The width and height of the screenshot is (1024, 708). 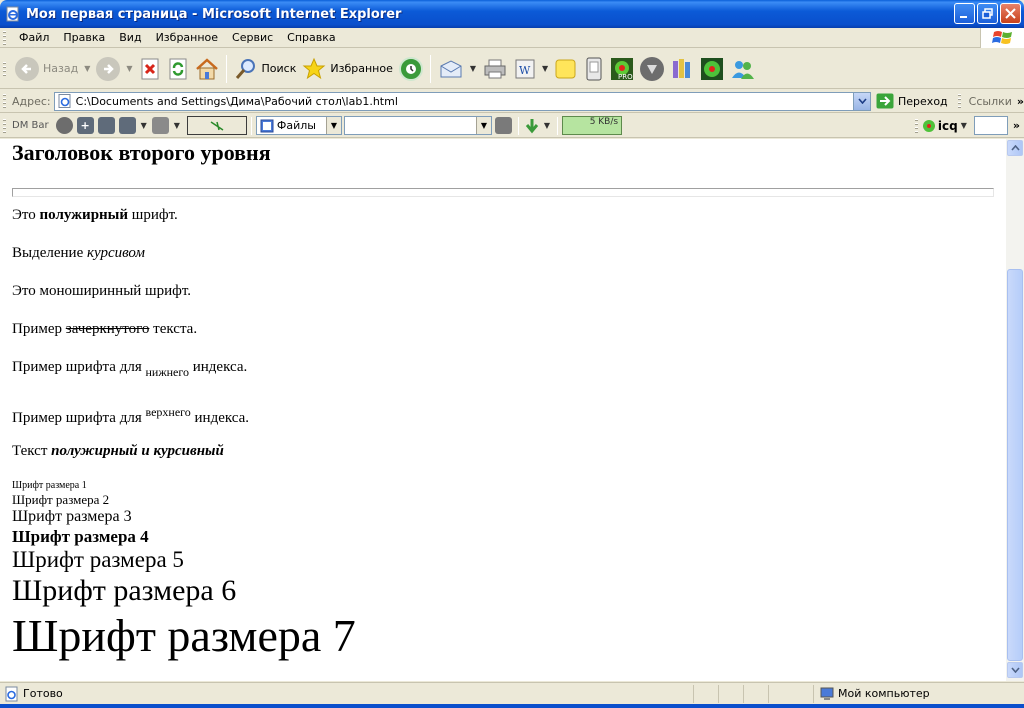 I want to click on download-dropdown-icon: ▼, so click(x=547, y=125).